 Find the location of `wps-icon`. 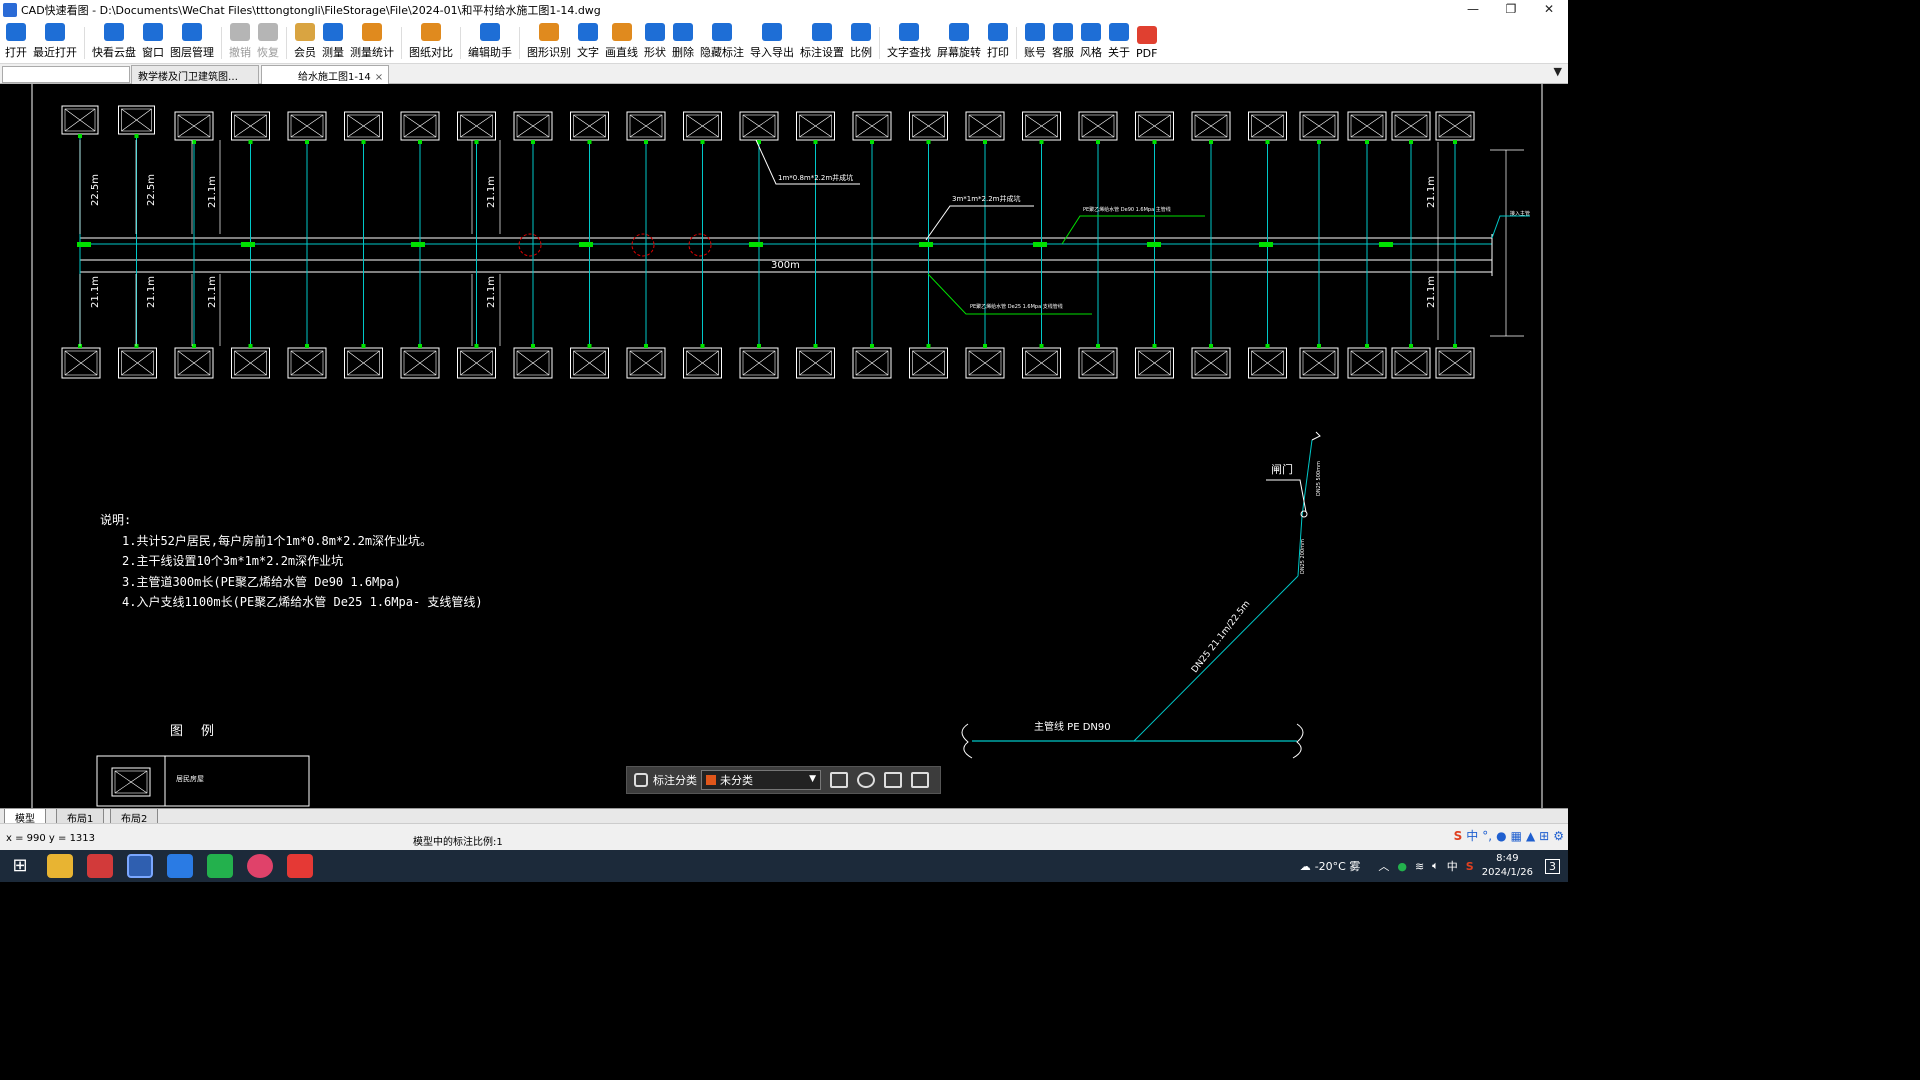

wps-icon is located at coordinates (300, 866).